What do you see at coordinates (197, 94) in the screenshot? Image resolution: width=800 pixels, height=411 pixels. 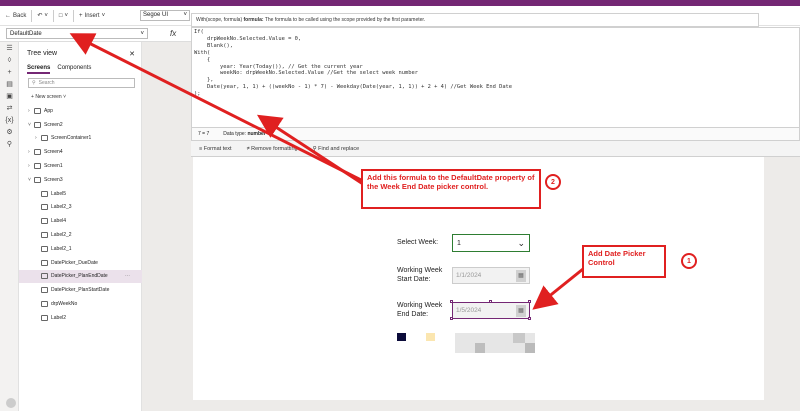 I see `code-line: );` at bounding box center [197, 94].